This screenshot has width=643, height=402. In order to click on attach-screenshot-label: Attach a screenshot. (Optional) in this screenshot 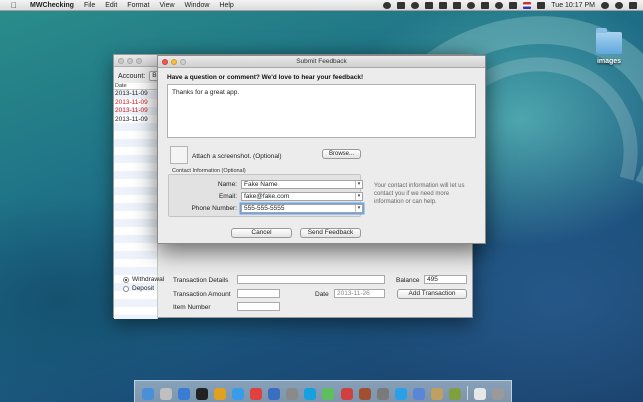, I will do `click(237, 156)`.